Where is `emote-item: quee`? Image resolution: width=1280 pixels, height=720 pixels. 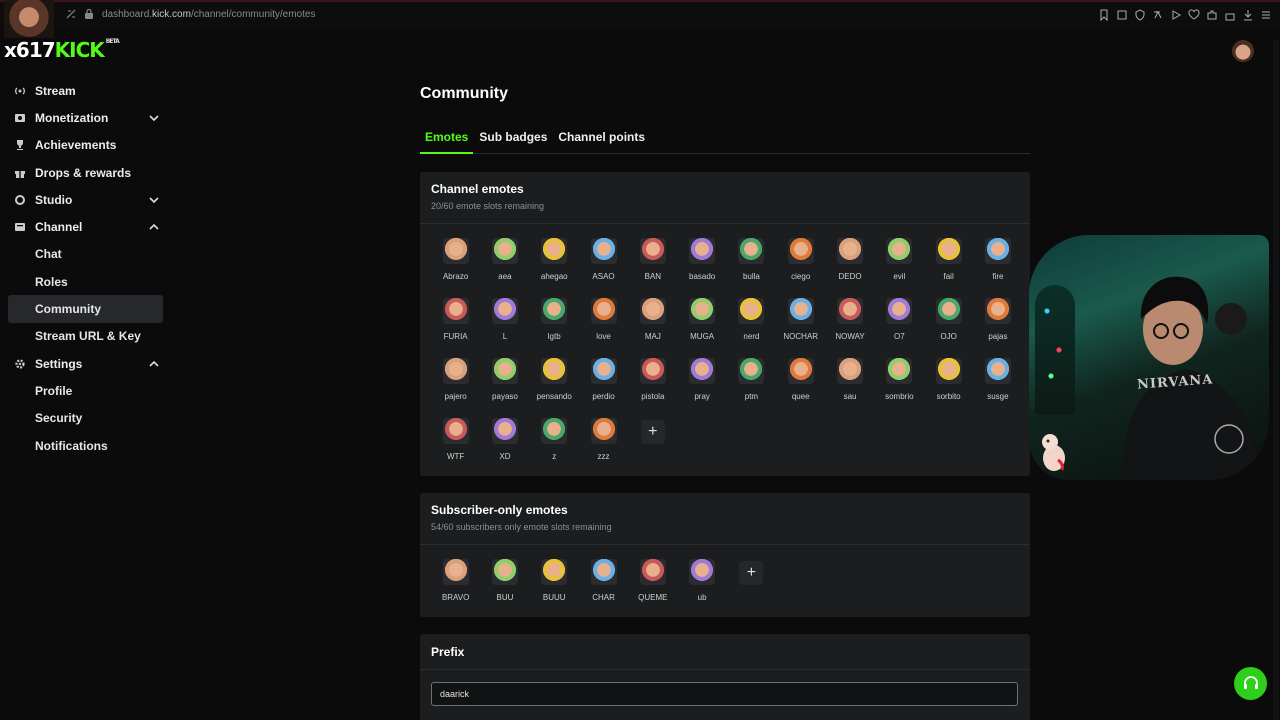
emote-item: quee is located at coordinates (800, 382).